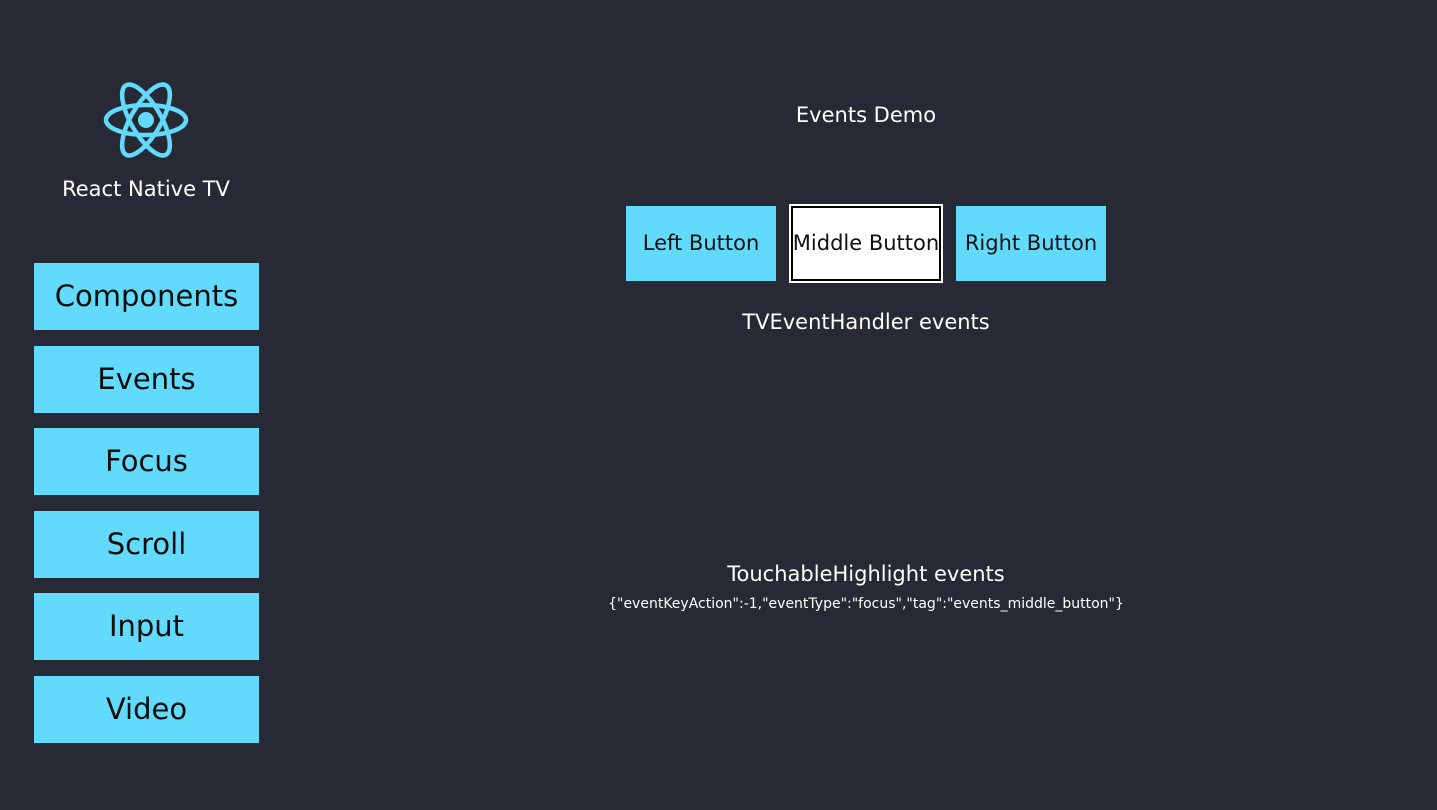  Describe the element at coordinates (146, 296) in the screenshot. I see `sidebar-item-components: Components` at that location.